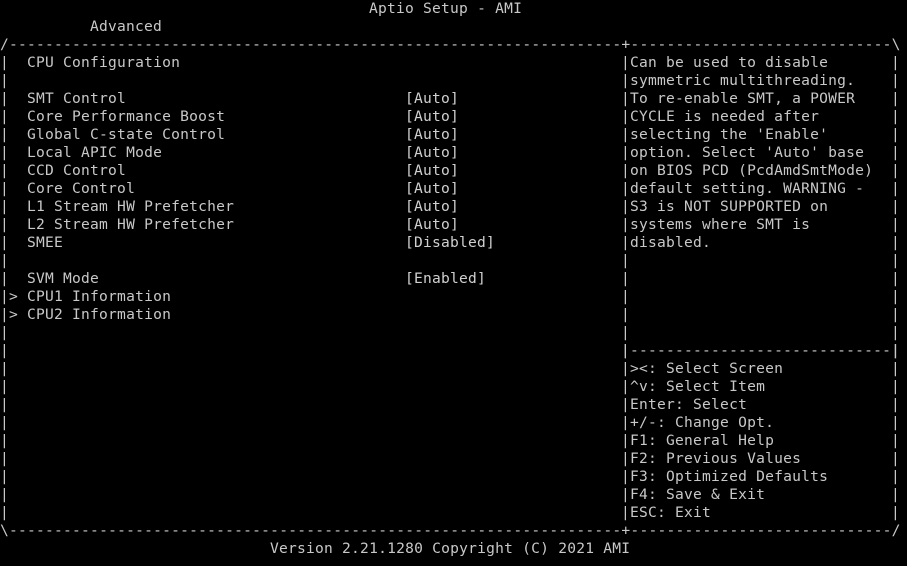 This screenshot has height=566, width=907. I want to click on setting-smee-value: [Disabled], so click(450, 243).